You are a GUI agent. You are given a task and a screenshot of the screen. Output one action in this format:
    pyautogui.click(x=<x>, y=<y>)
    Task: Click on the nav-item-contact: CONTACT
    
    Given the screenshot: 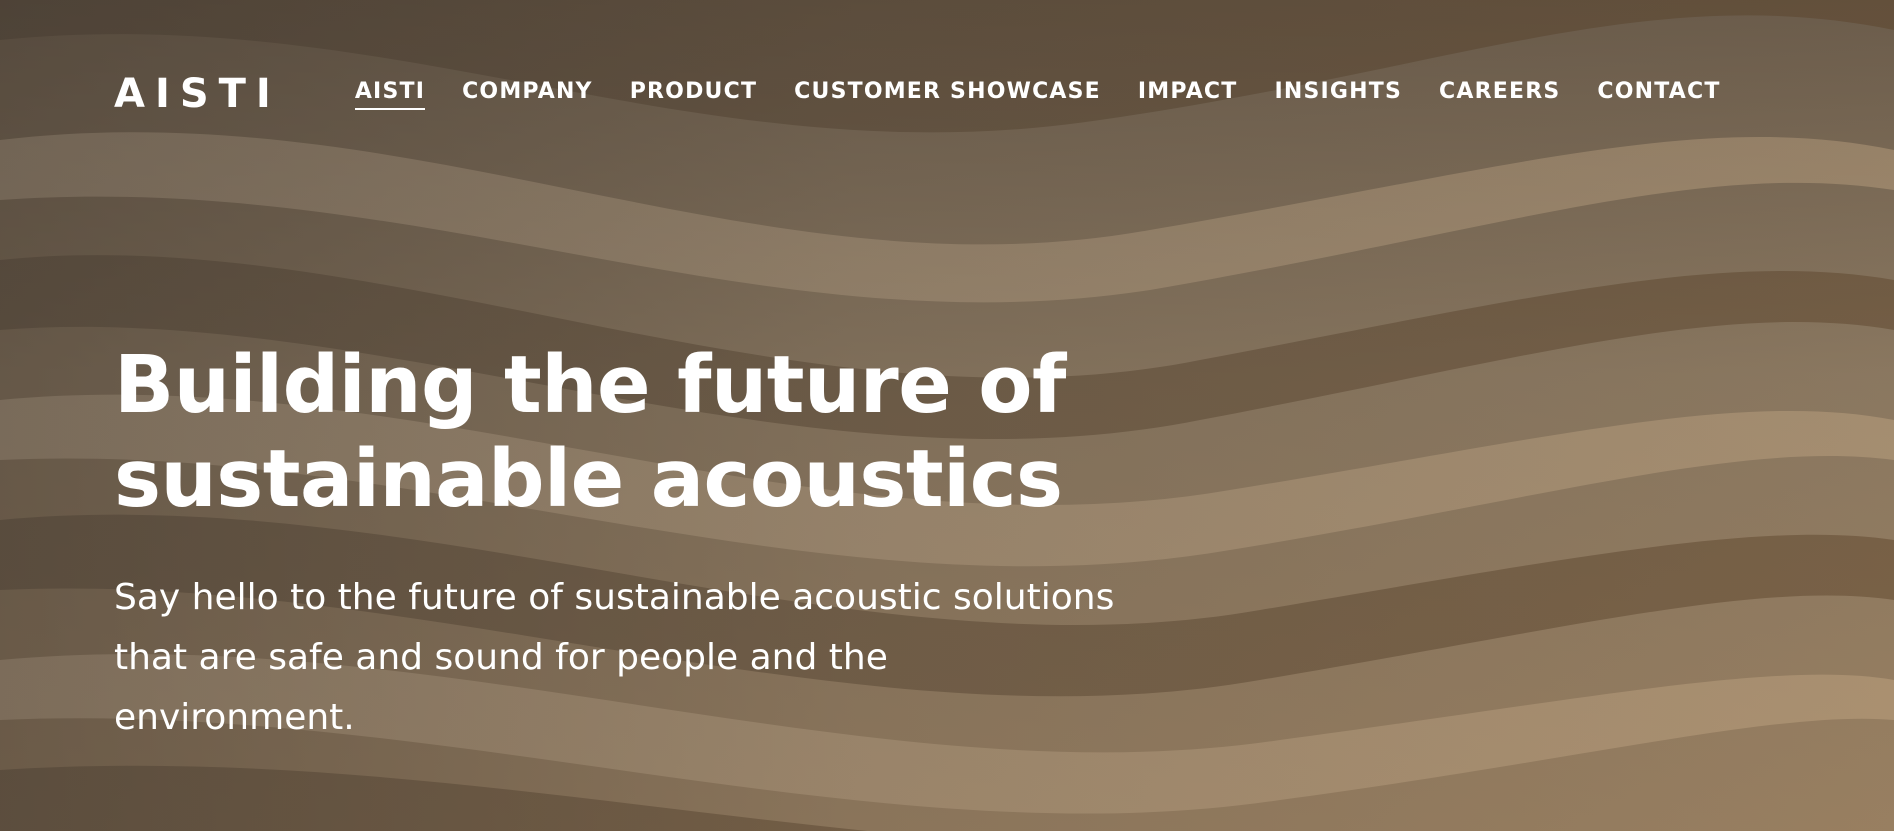 What is the action you would take?
    pyautogui.click(x=1658, y=94)
    